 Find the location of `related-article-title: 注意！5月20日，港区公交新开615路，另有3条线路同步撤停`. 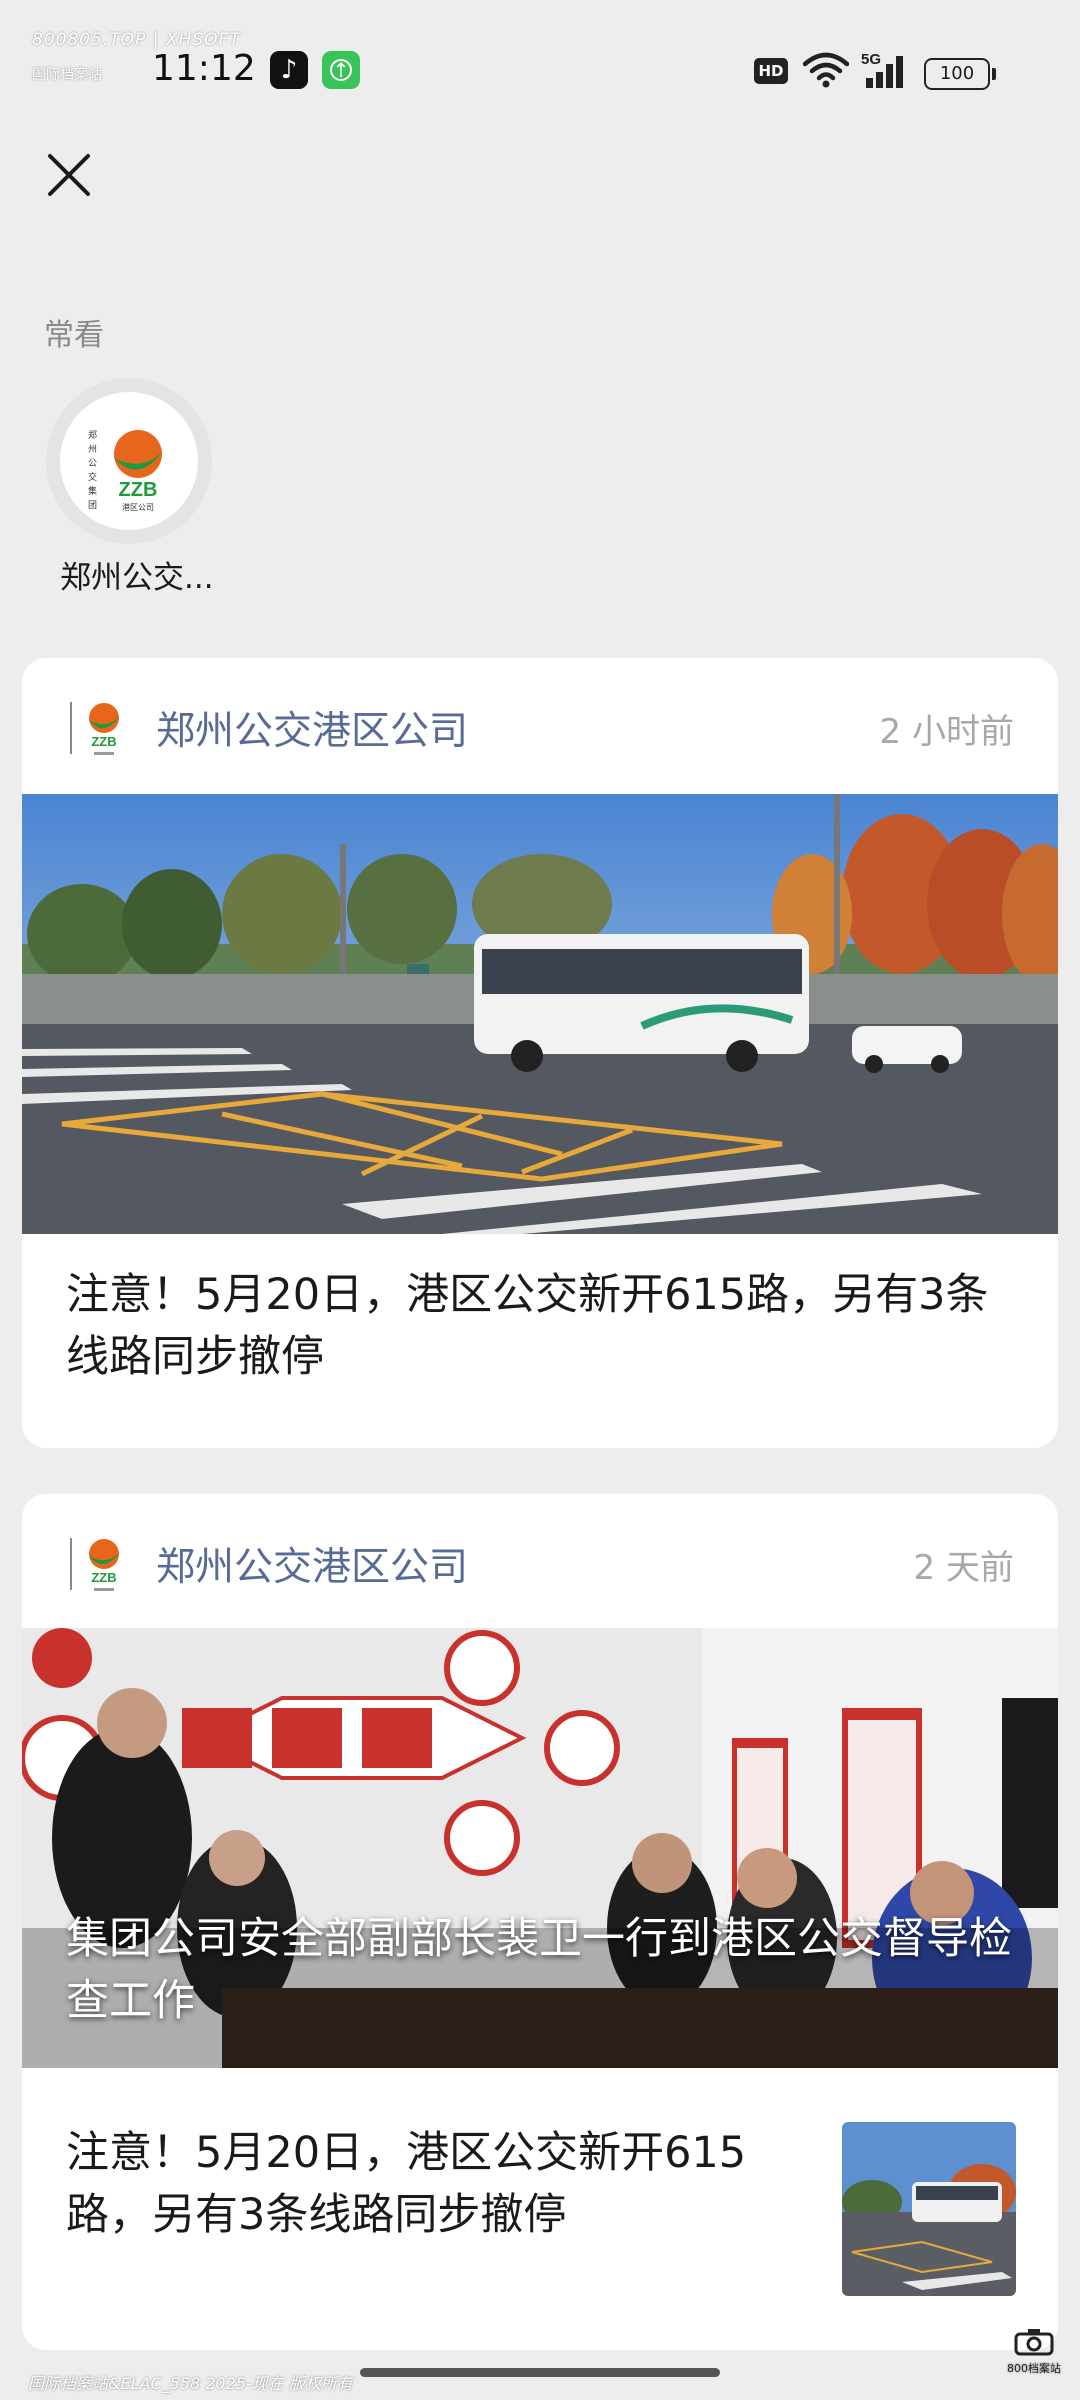

related-article-title: 注意！5月20日，港区公交新开615路，另有3条线路同步撤停 is located at coordinates (446, 2184).